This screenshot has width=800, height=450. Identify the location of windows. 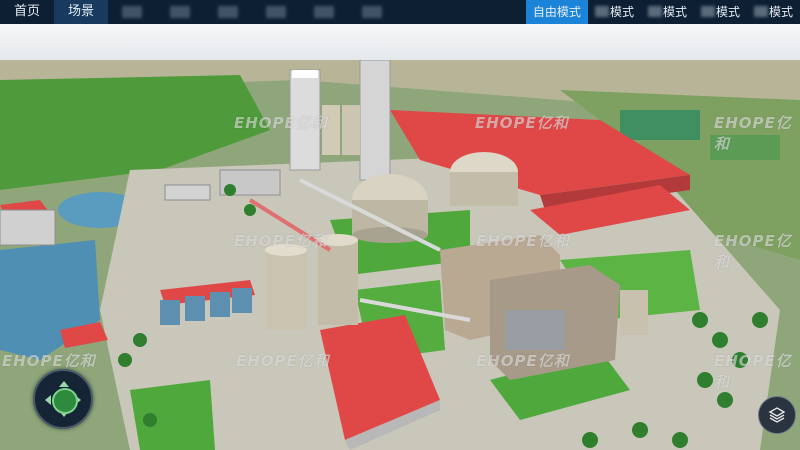
(535, 330).